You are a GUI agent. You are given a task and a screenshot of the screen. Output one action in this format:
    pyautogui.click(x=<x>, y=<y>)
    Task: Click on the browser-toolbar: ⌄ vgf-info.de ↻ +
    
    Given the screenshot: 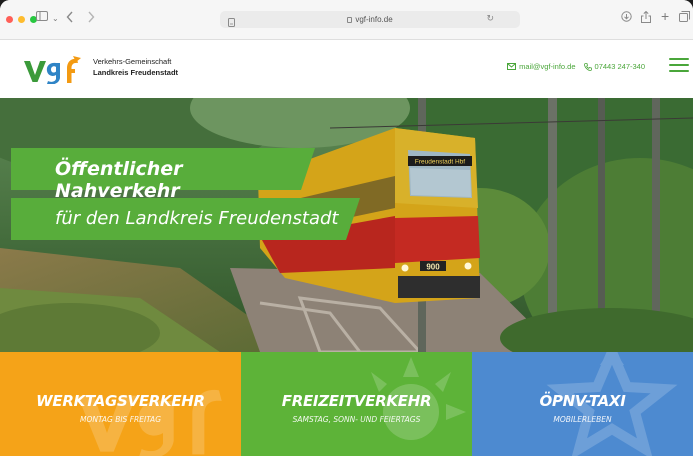 What is the action you would take?
    pyautogui.click(x=346, y=20)
    